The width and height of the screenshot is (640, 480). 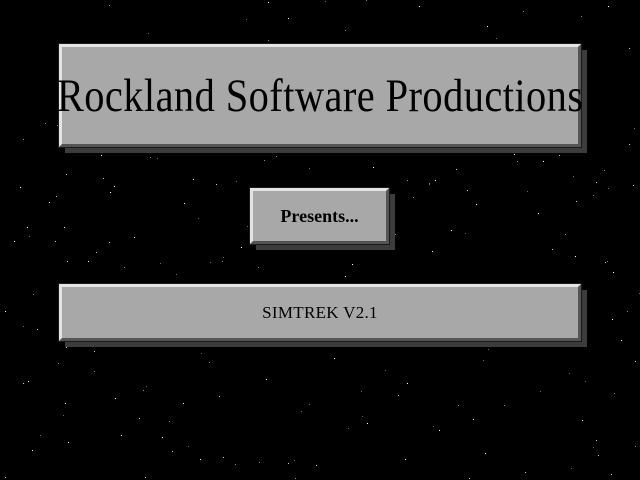 I want to click on company-title: Rockland Software Productions, so click(x=320, y=95).